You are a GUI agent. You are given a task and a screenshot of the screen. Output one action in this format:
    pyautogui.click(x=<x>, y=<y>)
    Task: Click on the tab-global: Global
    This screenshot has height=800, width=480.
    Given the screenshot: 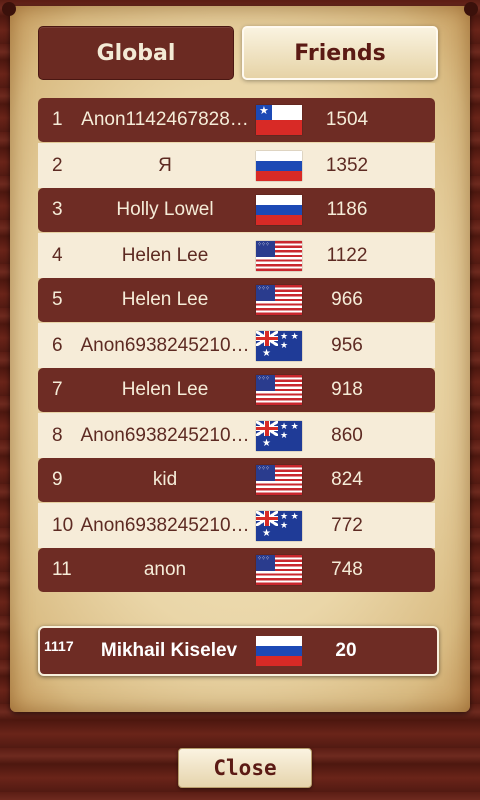 What is the action you would take?
    pyautogui.click(x=136, y=53)
    